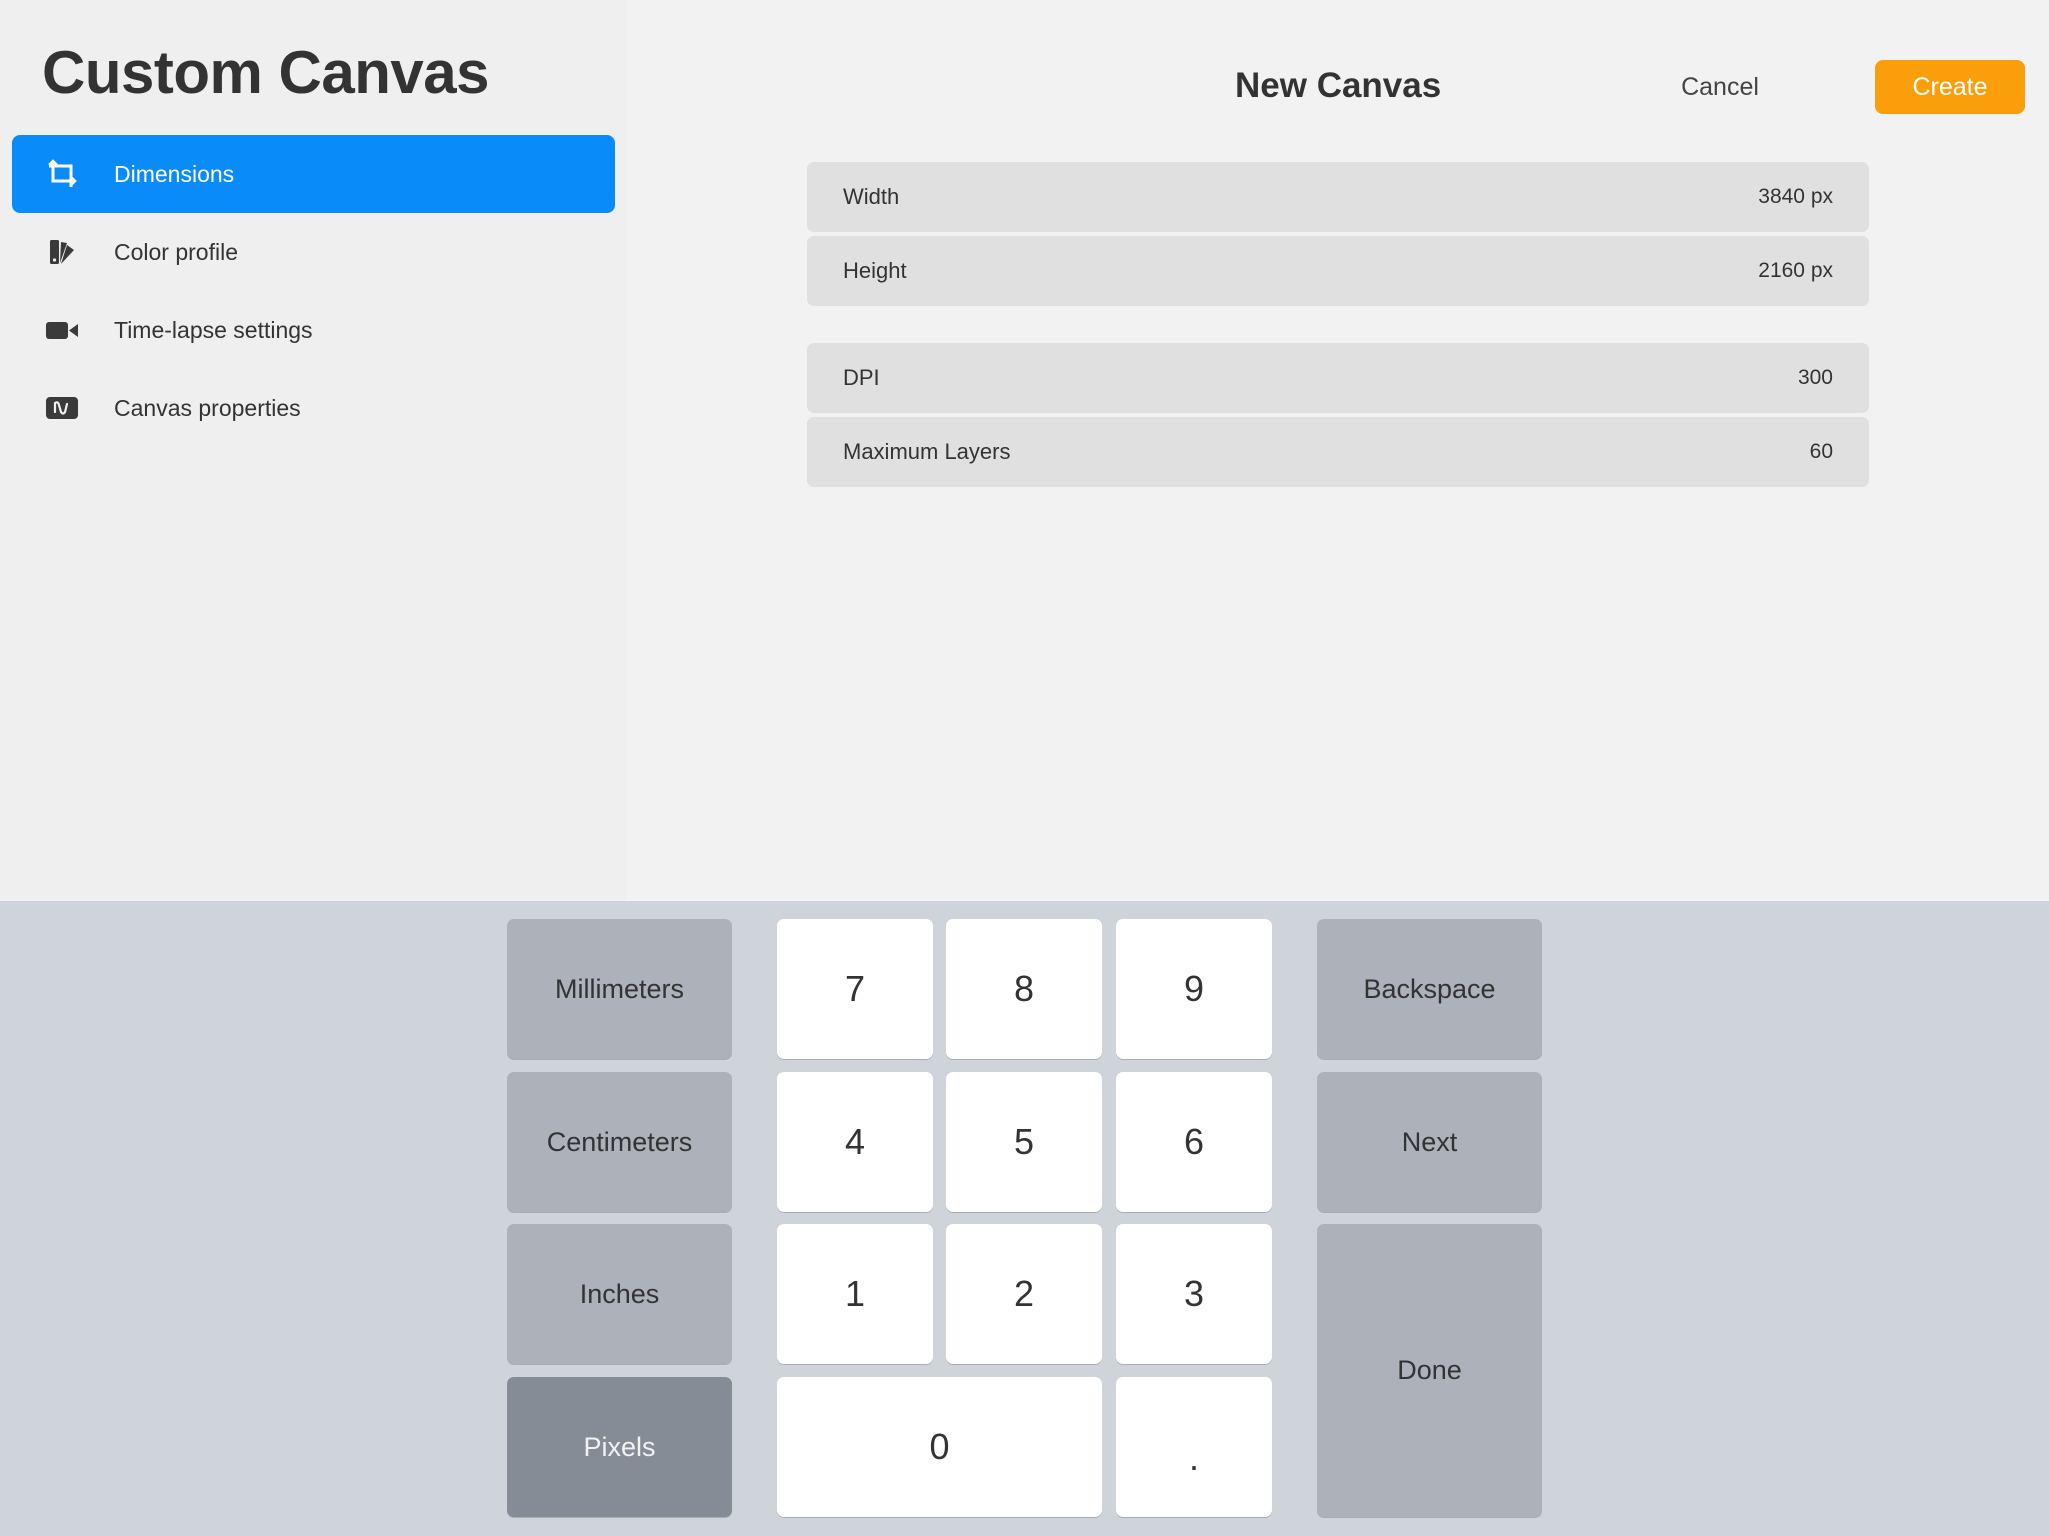 This screenshot has height=1536, width=2049. What do you see at coordinates (313, 330) in the screenshot?
I see `sidebar-item-time-lapse-settings: Time-lapse settings` at bounding box center [313, 330].